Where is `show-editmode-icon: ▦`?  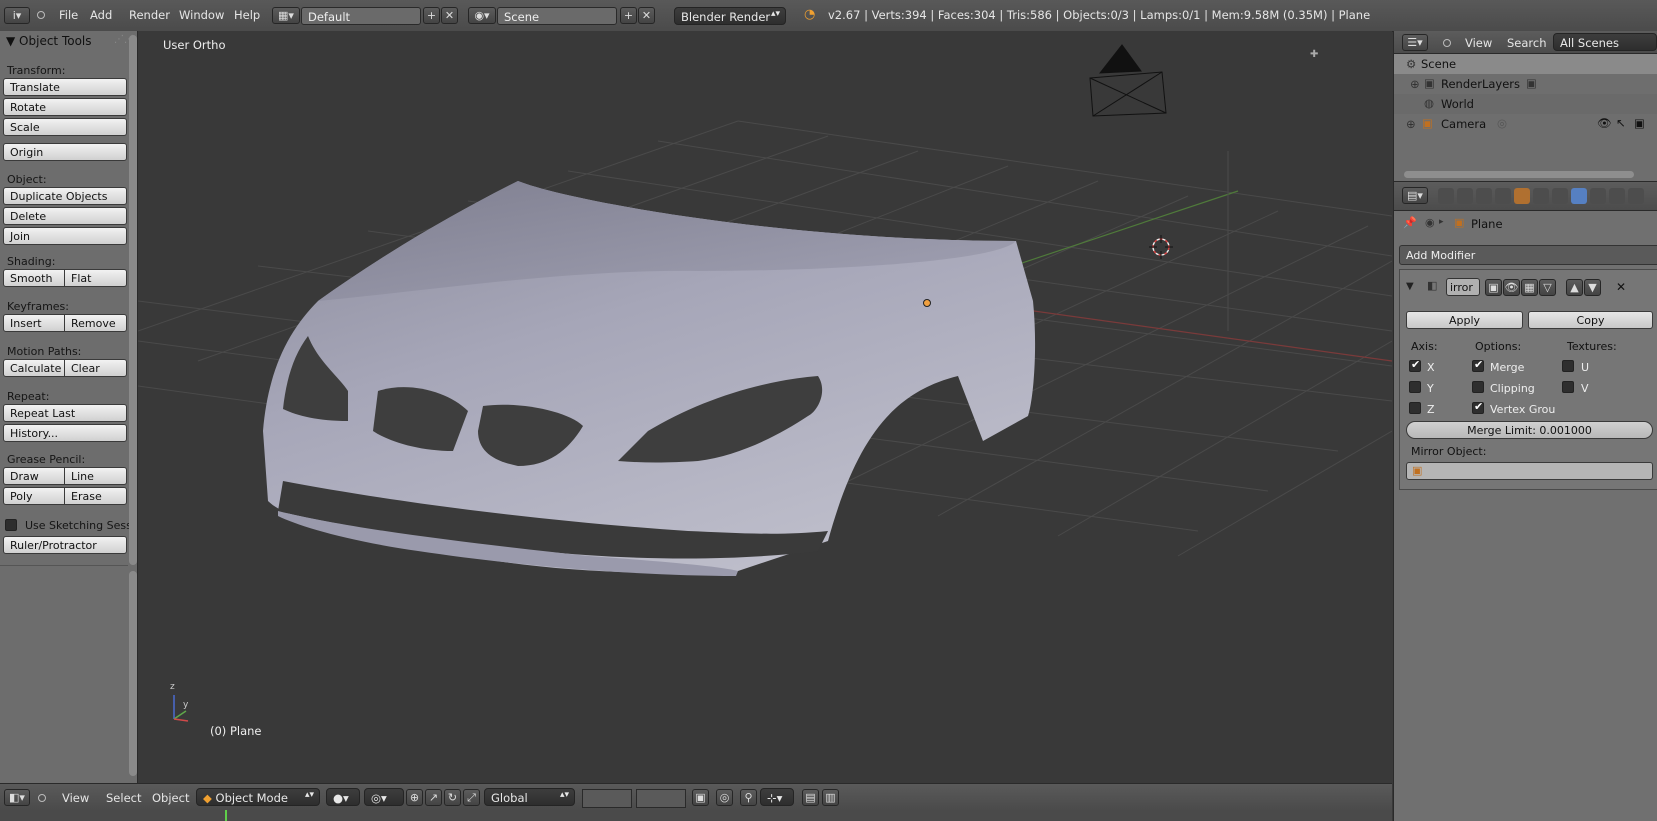 show-editmode-icon: ▦ is located at coordinates (1529, 287).